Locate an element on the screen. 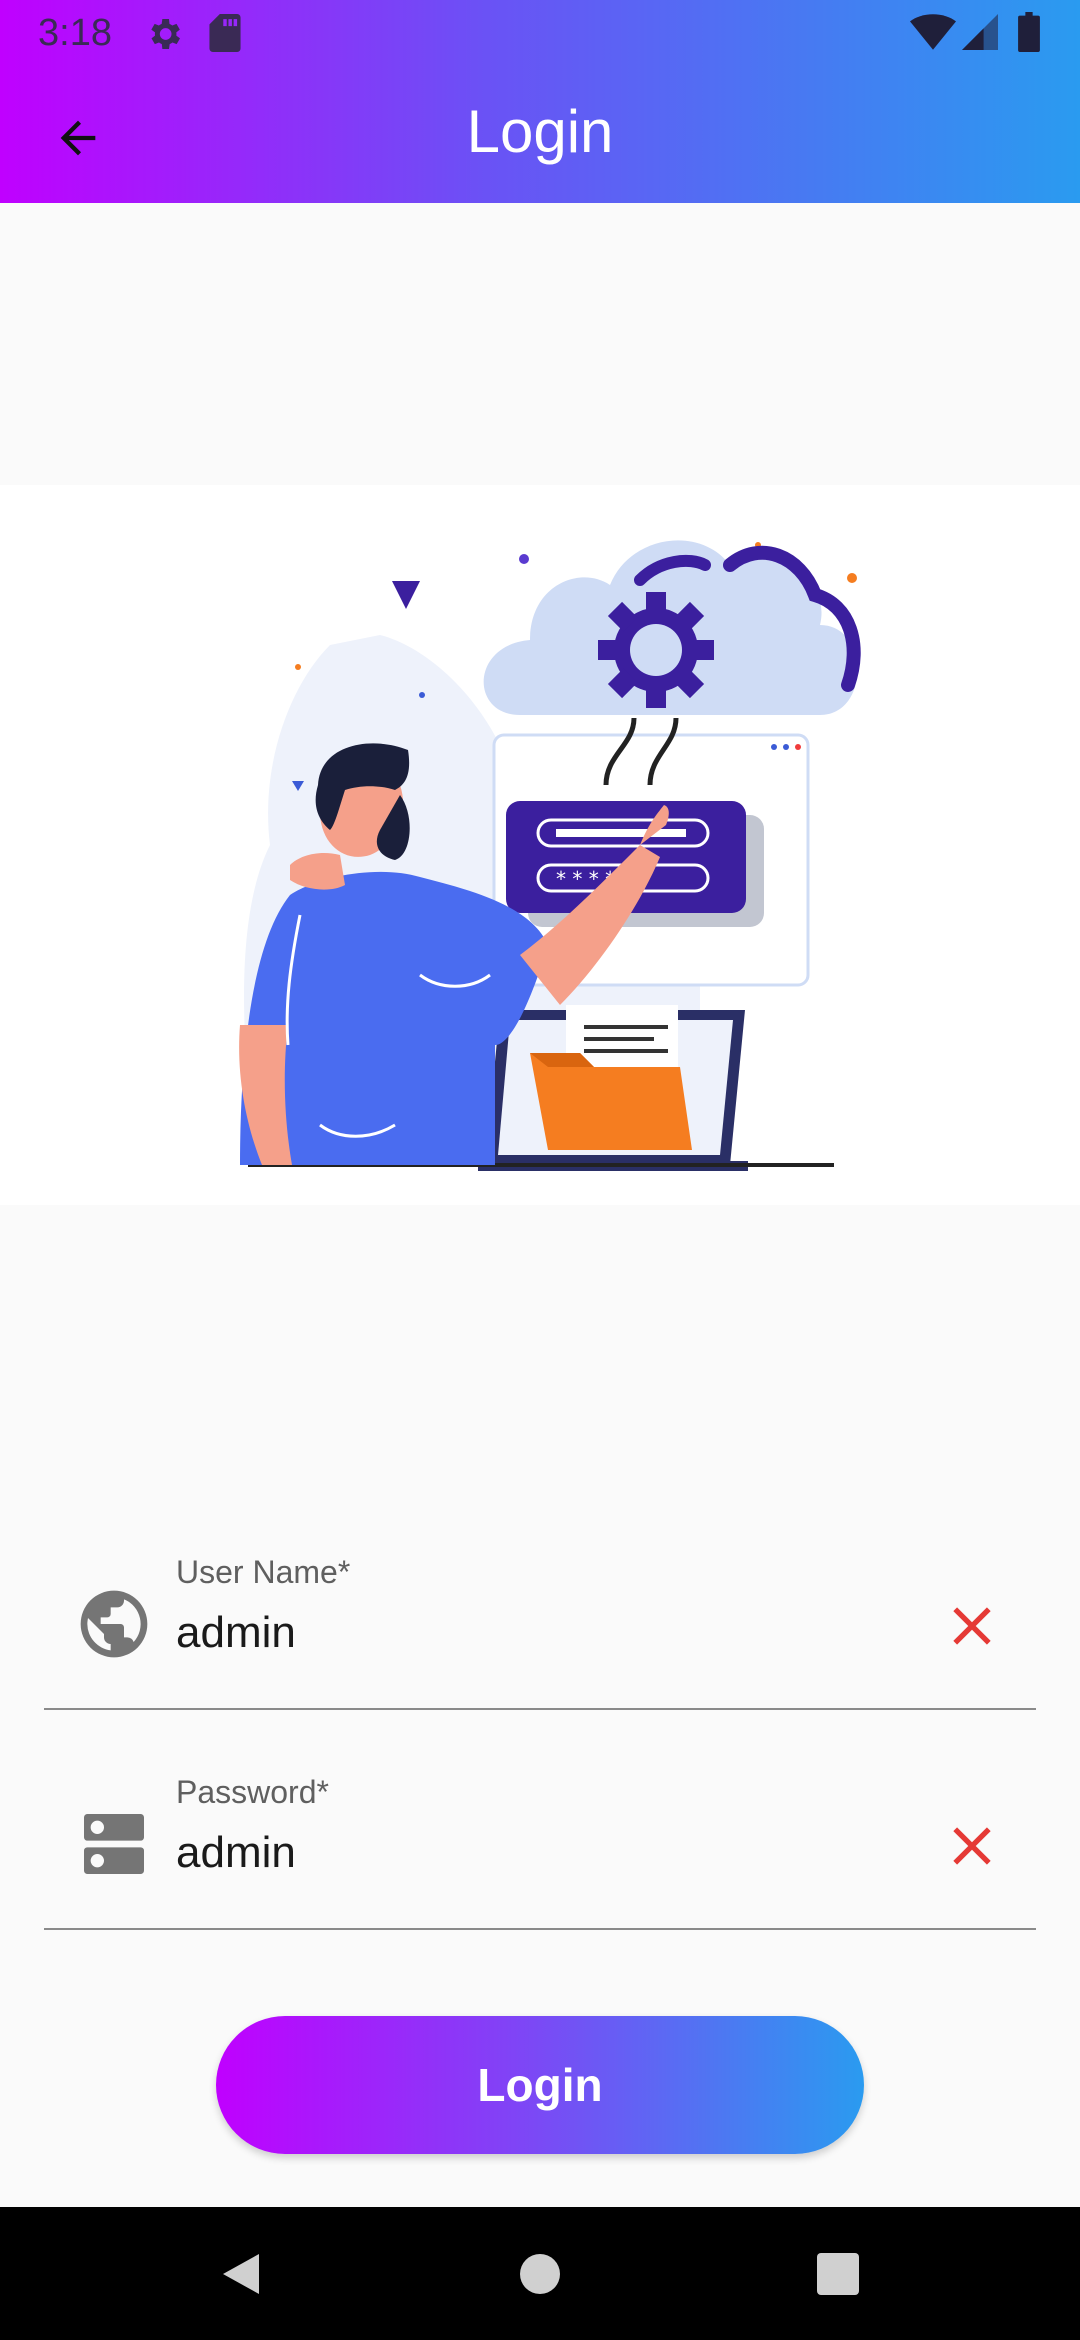  server-icon is located at coordinates (114, 1844).